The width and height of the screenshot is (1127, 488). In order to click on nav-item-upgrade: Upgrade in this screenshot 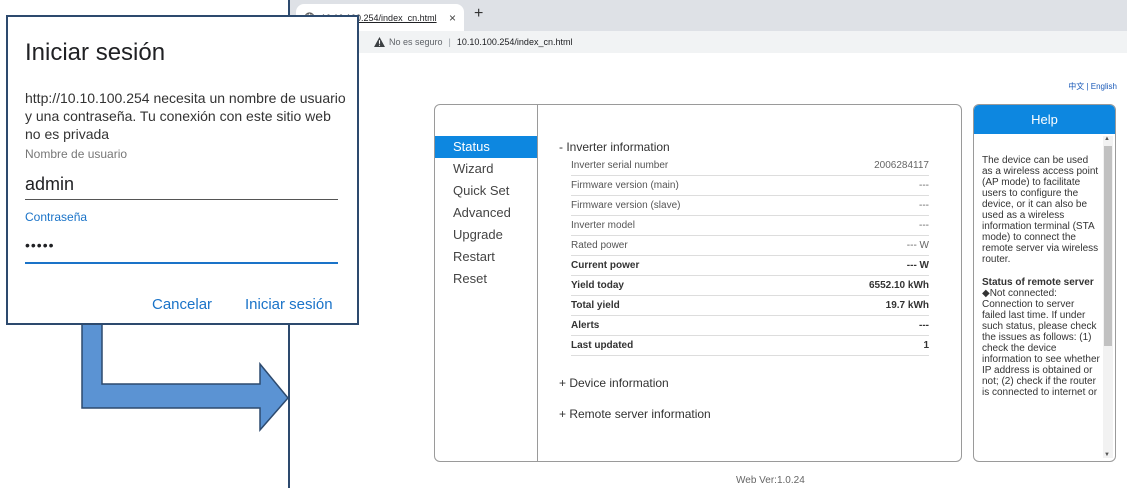, I will do `click(486, 235)`.